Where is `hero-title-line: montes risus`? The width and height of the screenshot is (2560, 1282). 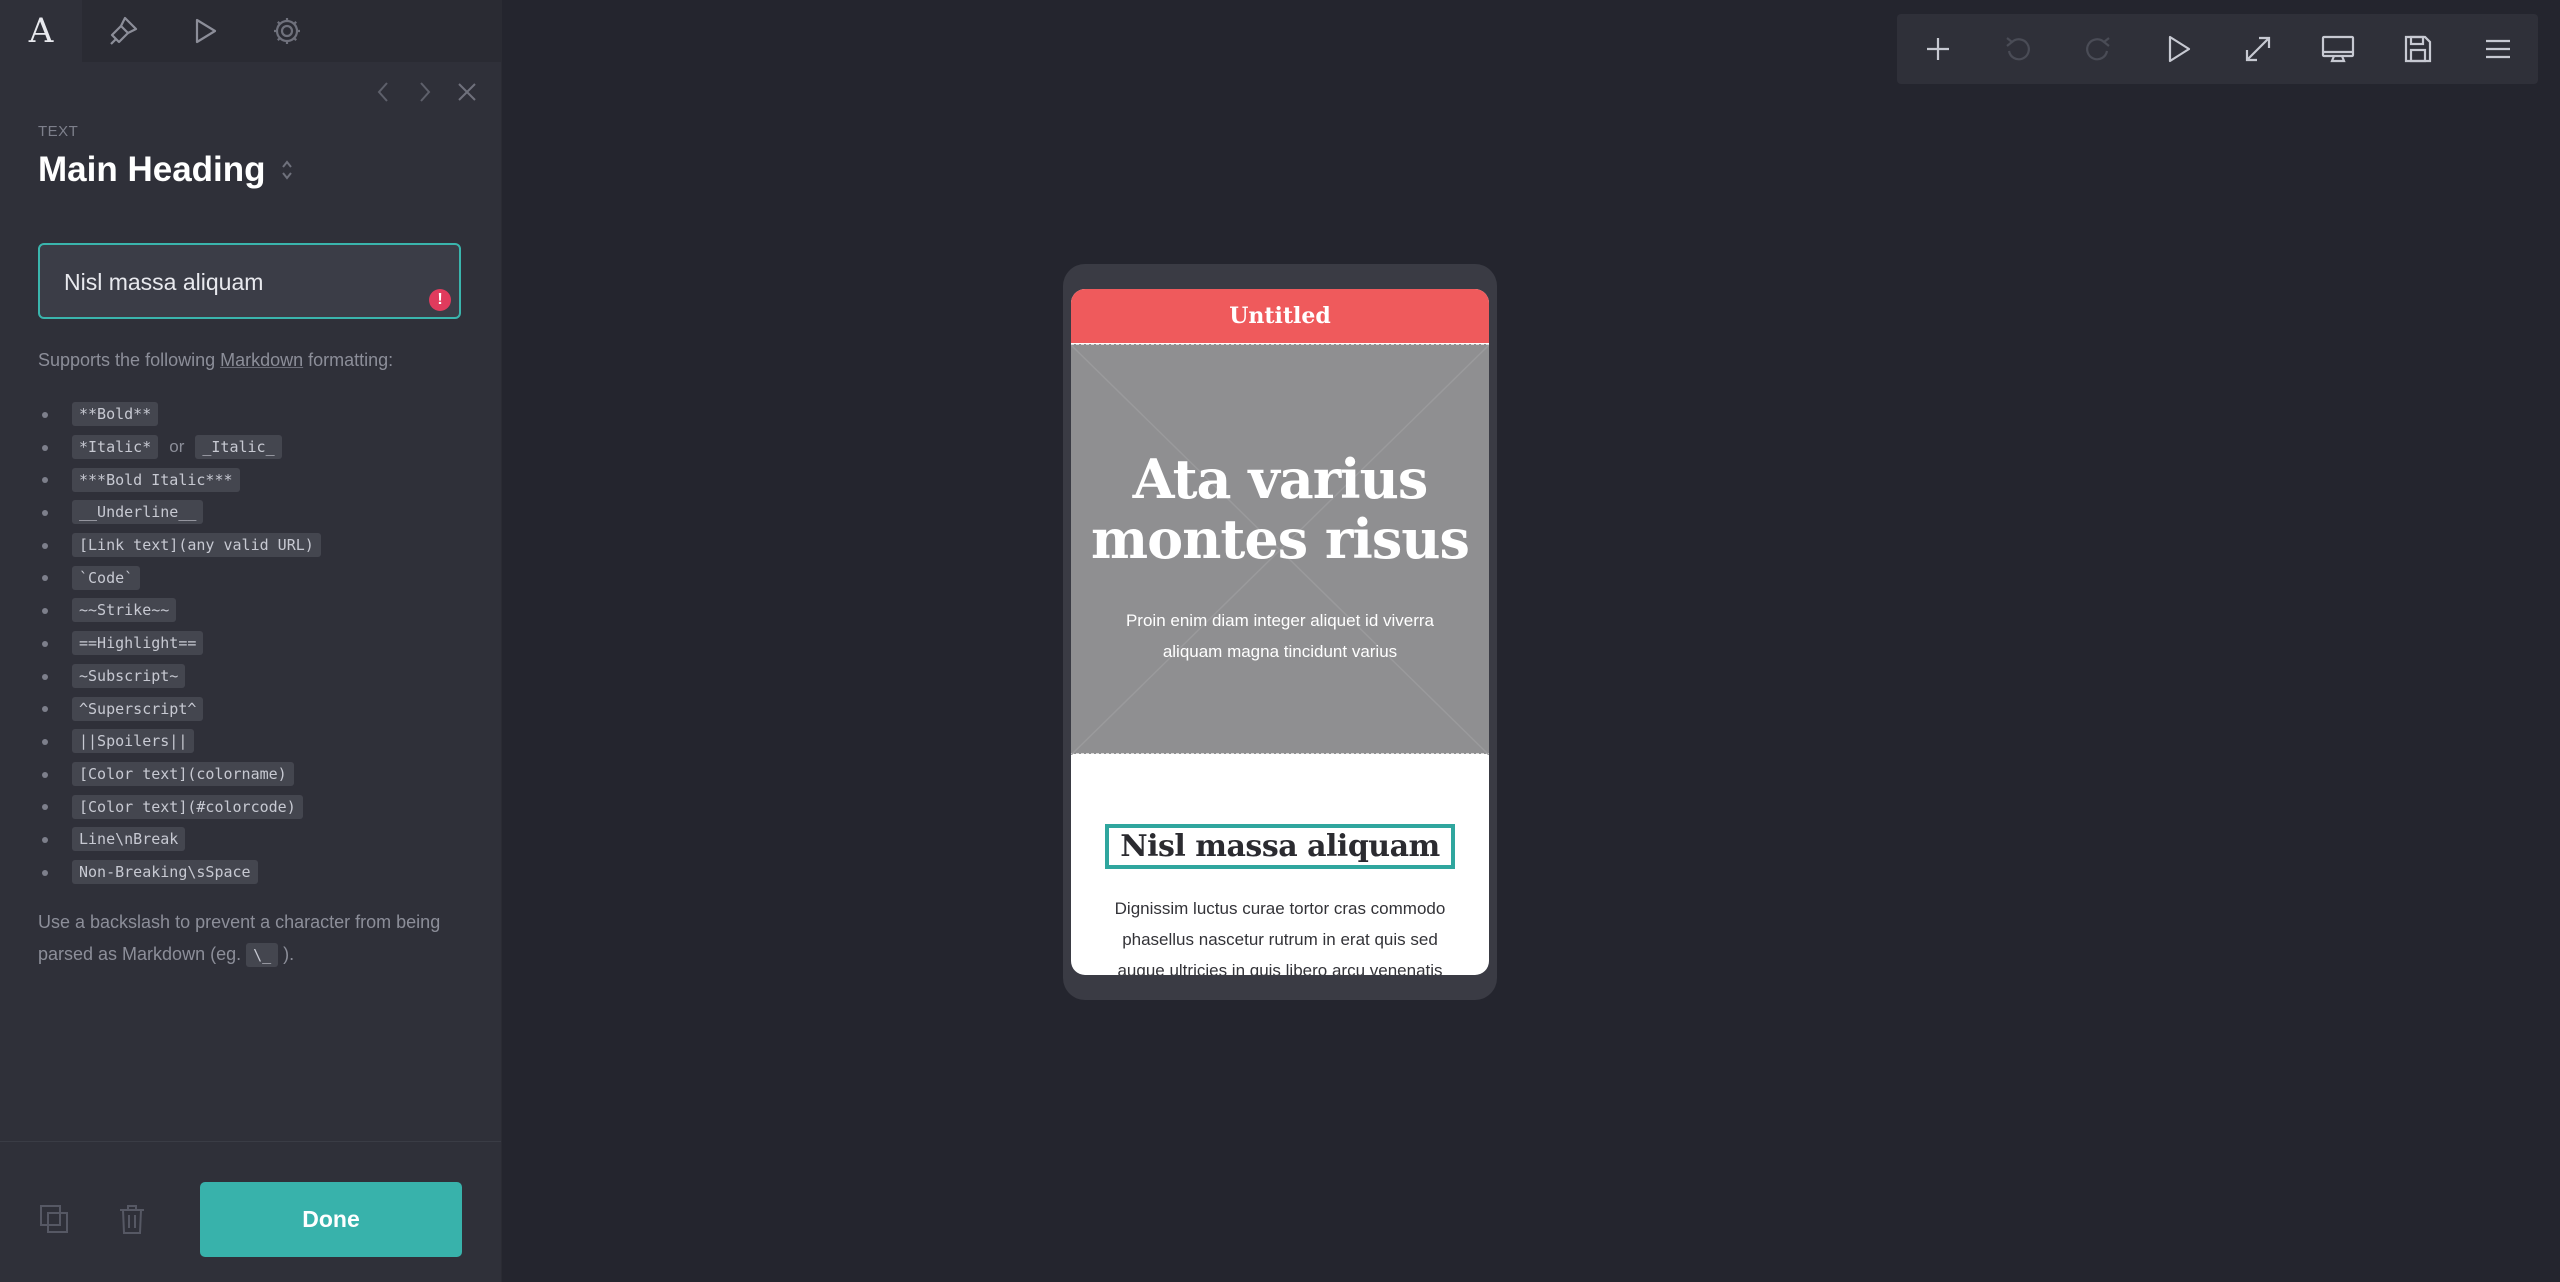
hero-title-line: montes risus is located at coordinates (1280, 539).